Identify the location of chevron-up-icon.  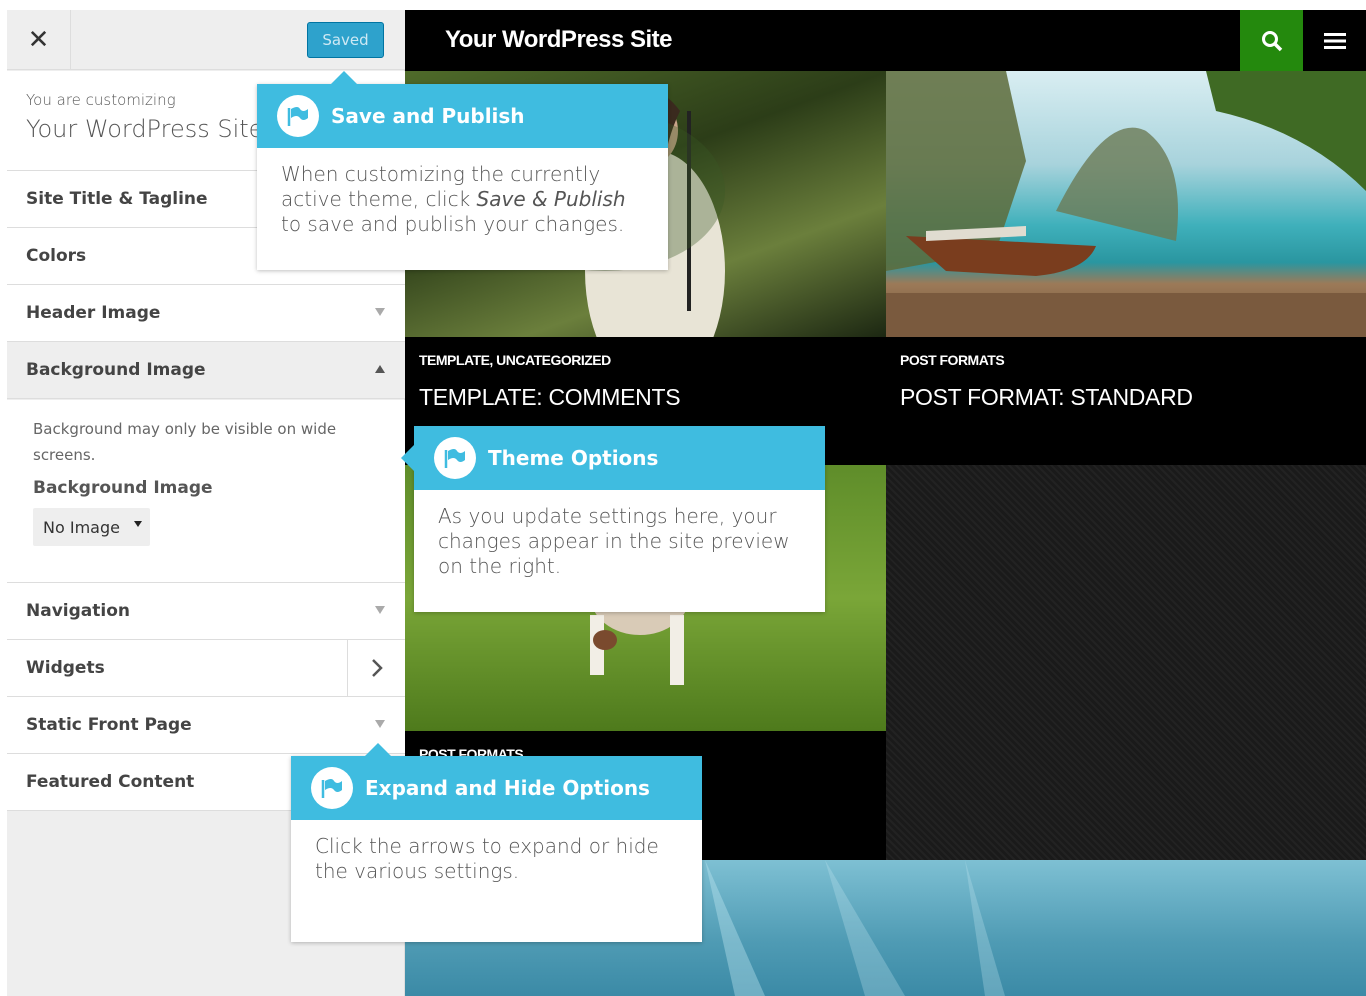
(380, 369).